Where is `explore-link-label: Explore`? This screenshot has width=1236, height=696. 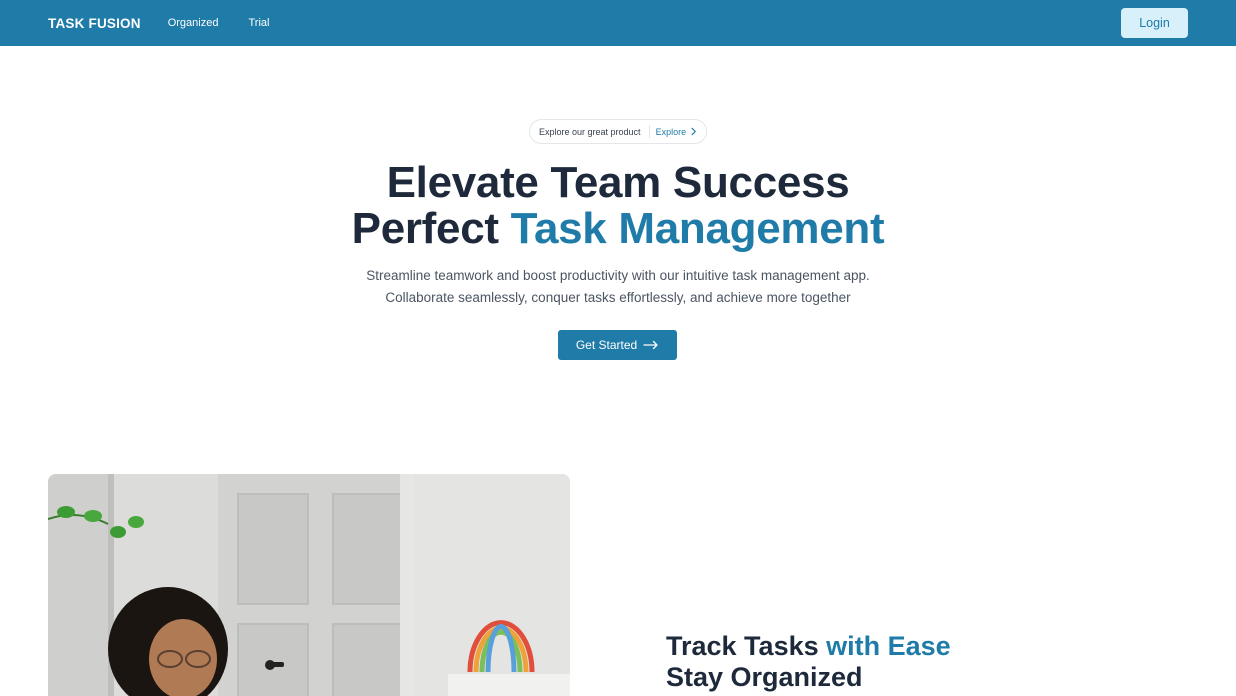
explore-link-label: Explore is located at coordinates (671, 131).